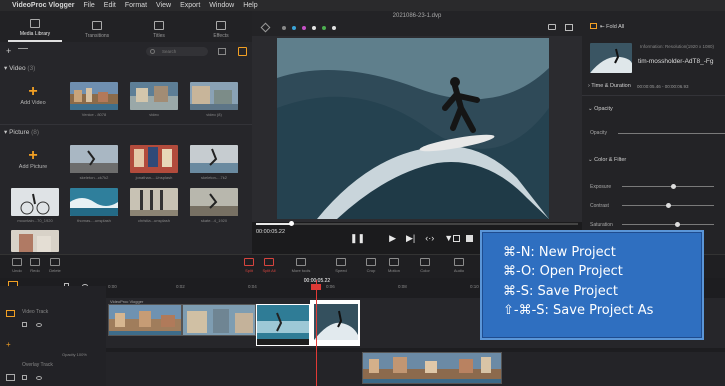 This screenshot has width=725, height=386. I want to click on exposure-slider, so click(668, 186).